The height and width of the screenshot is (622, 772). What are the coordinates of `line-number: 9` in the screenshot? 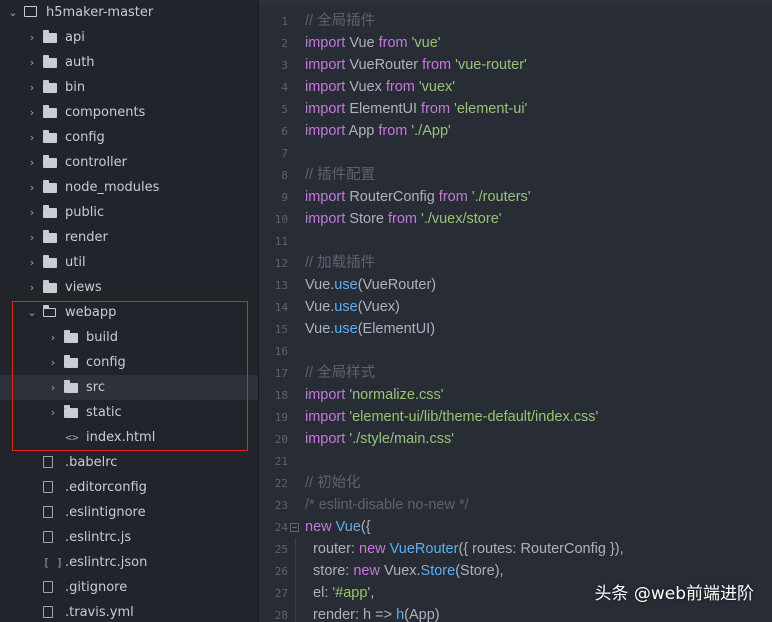 It's located at (284, 197).